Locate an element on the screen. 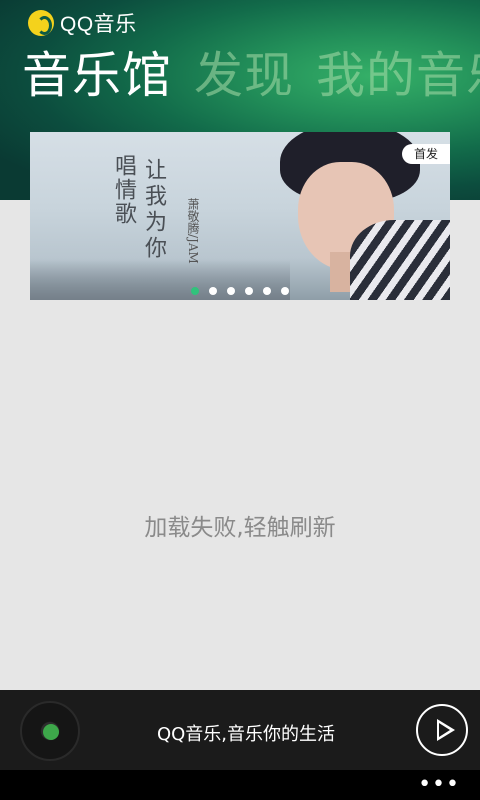 This screenshot has height=800, width=480. app-header: QQ音乐 is located at coordinates (82, 23).